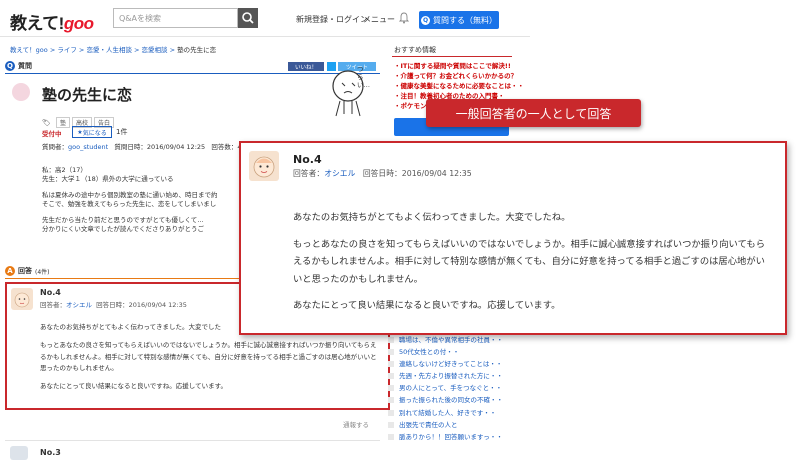 The height and width of the screenshot is (460, 800). Describe the element at coordinates (160, 147) in the screenshot. I see `question-date: 質問日時：2016/09/04 12:25` at that location.